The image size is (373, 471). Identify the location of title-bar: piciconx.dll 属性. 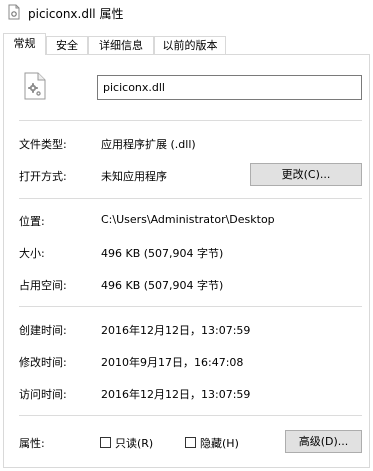
(186, 14).